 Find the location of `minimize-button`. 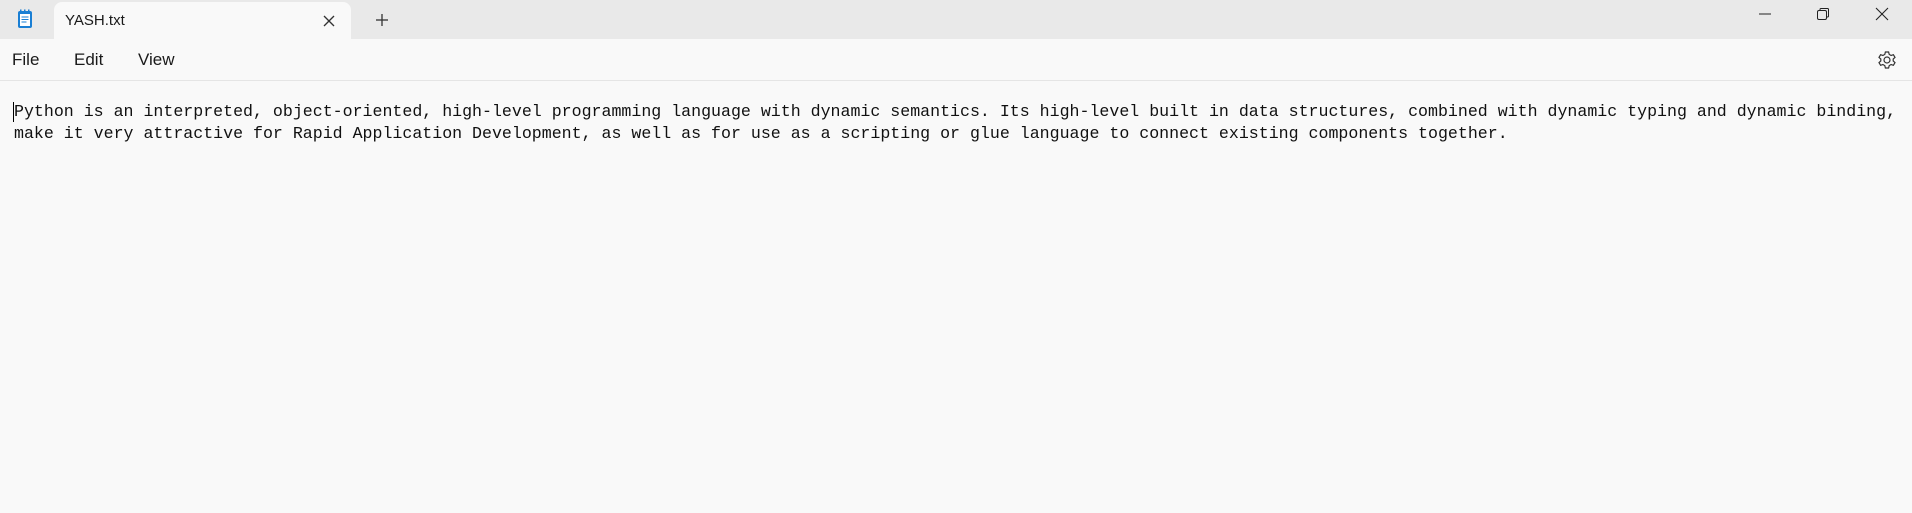

minimize-button is located at coordinates (1765, 16).